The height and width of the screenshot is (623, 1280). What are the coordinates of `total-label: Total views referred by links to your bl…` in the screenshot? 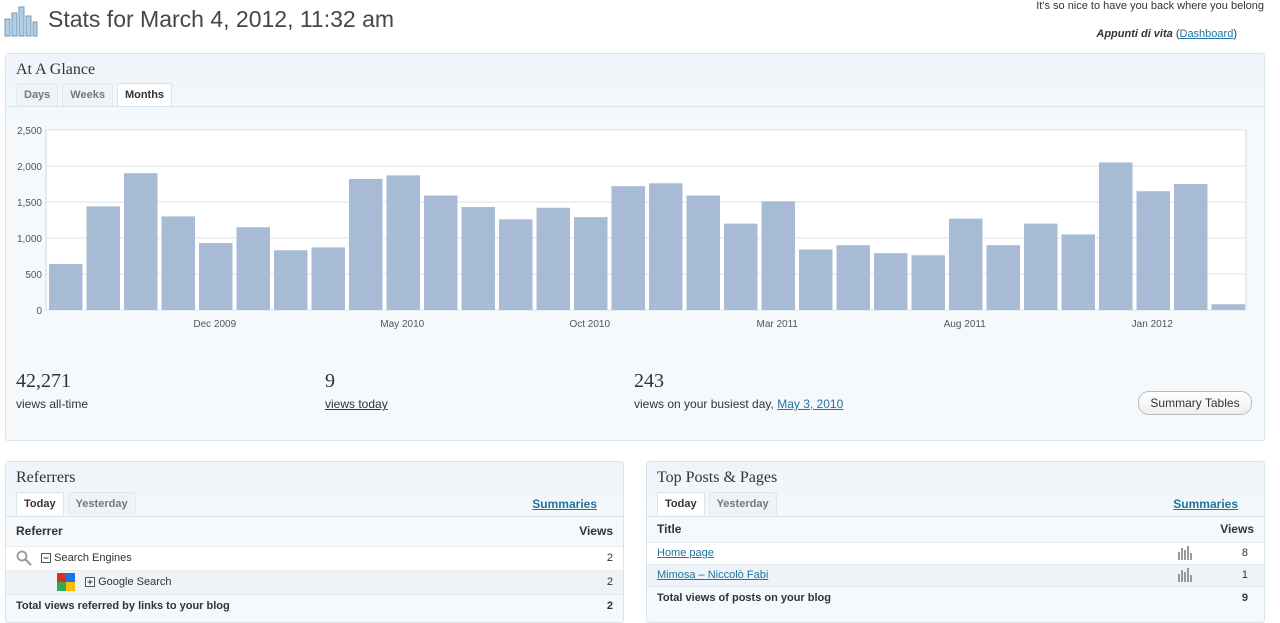 It's located at (123, 606).